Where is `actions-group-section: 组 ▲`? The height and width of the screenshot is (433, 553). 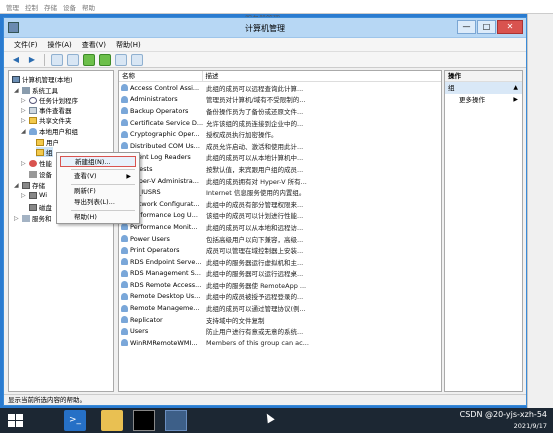
actions-group-section: 组 ▲ is located at coordinates (483, 88).